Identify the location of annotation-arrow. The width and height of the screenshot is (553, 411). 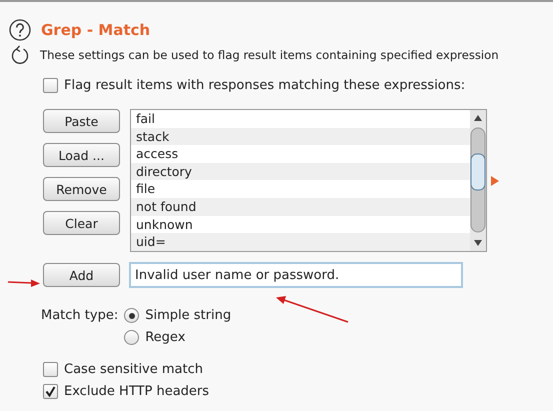
(24, 283).